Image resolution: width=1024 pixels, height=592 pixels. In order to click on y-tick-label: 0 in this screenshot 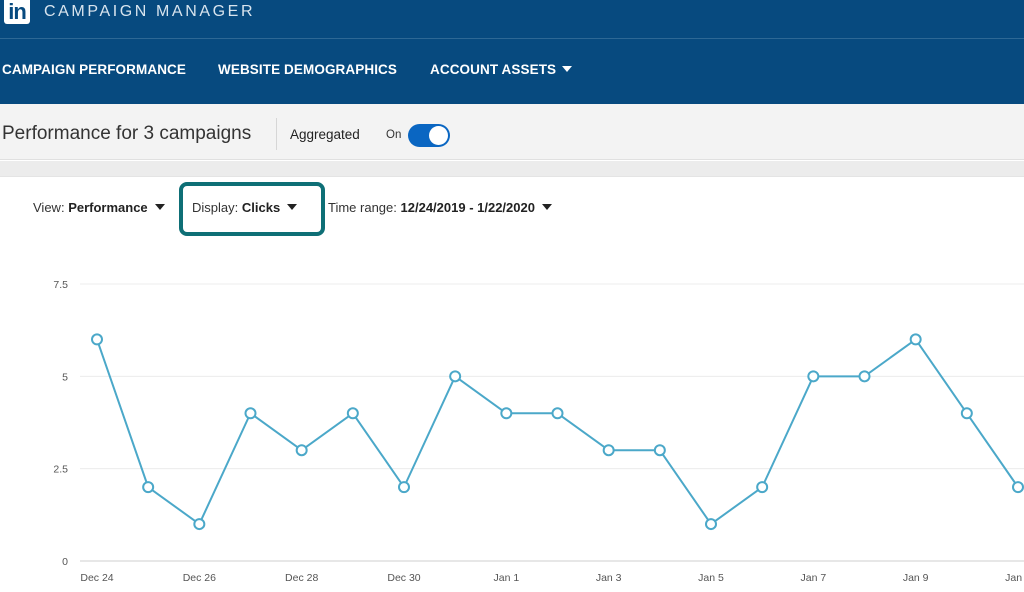, I will do `click(65, 562)`.